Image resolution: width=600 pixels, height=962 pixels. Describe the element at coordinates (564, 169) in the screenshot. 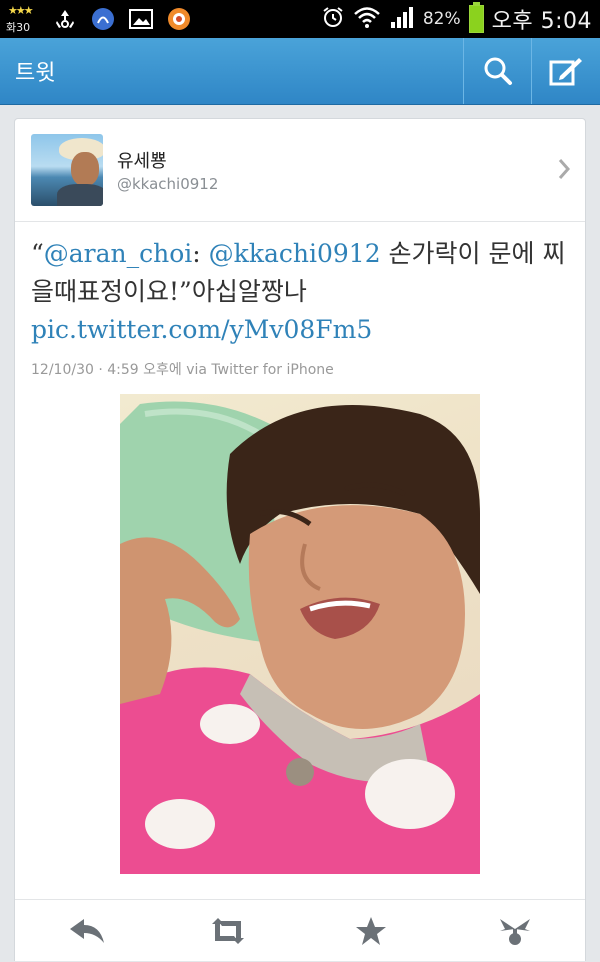

I see `chevron-right-icon` at that location.